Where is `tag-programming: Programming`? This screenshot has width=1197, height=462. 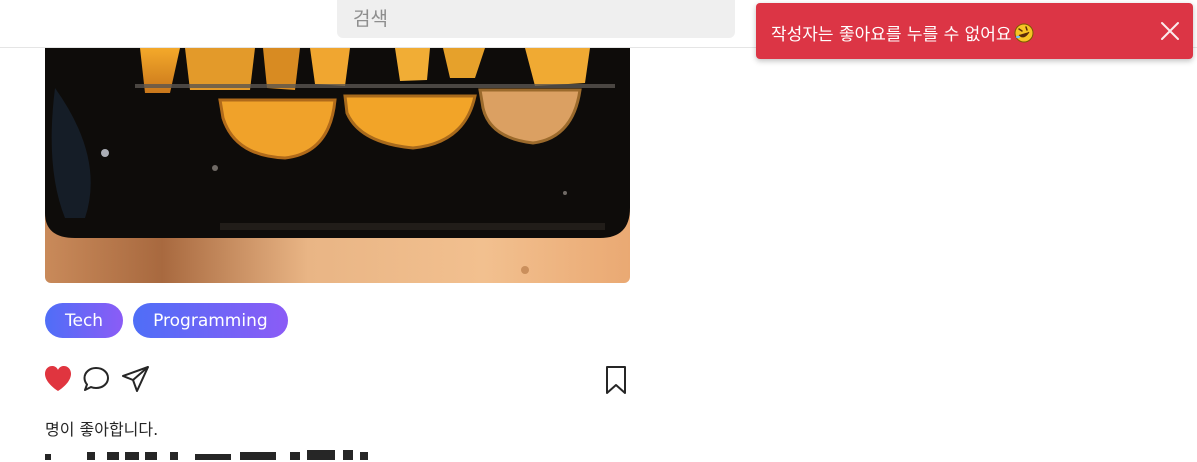 tag-programming: Programming is located at coordinates (210, 320).